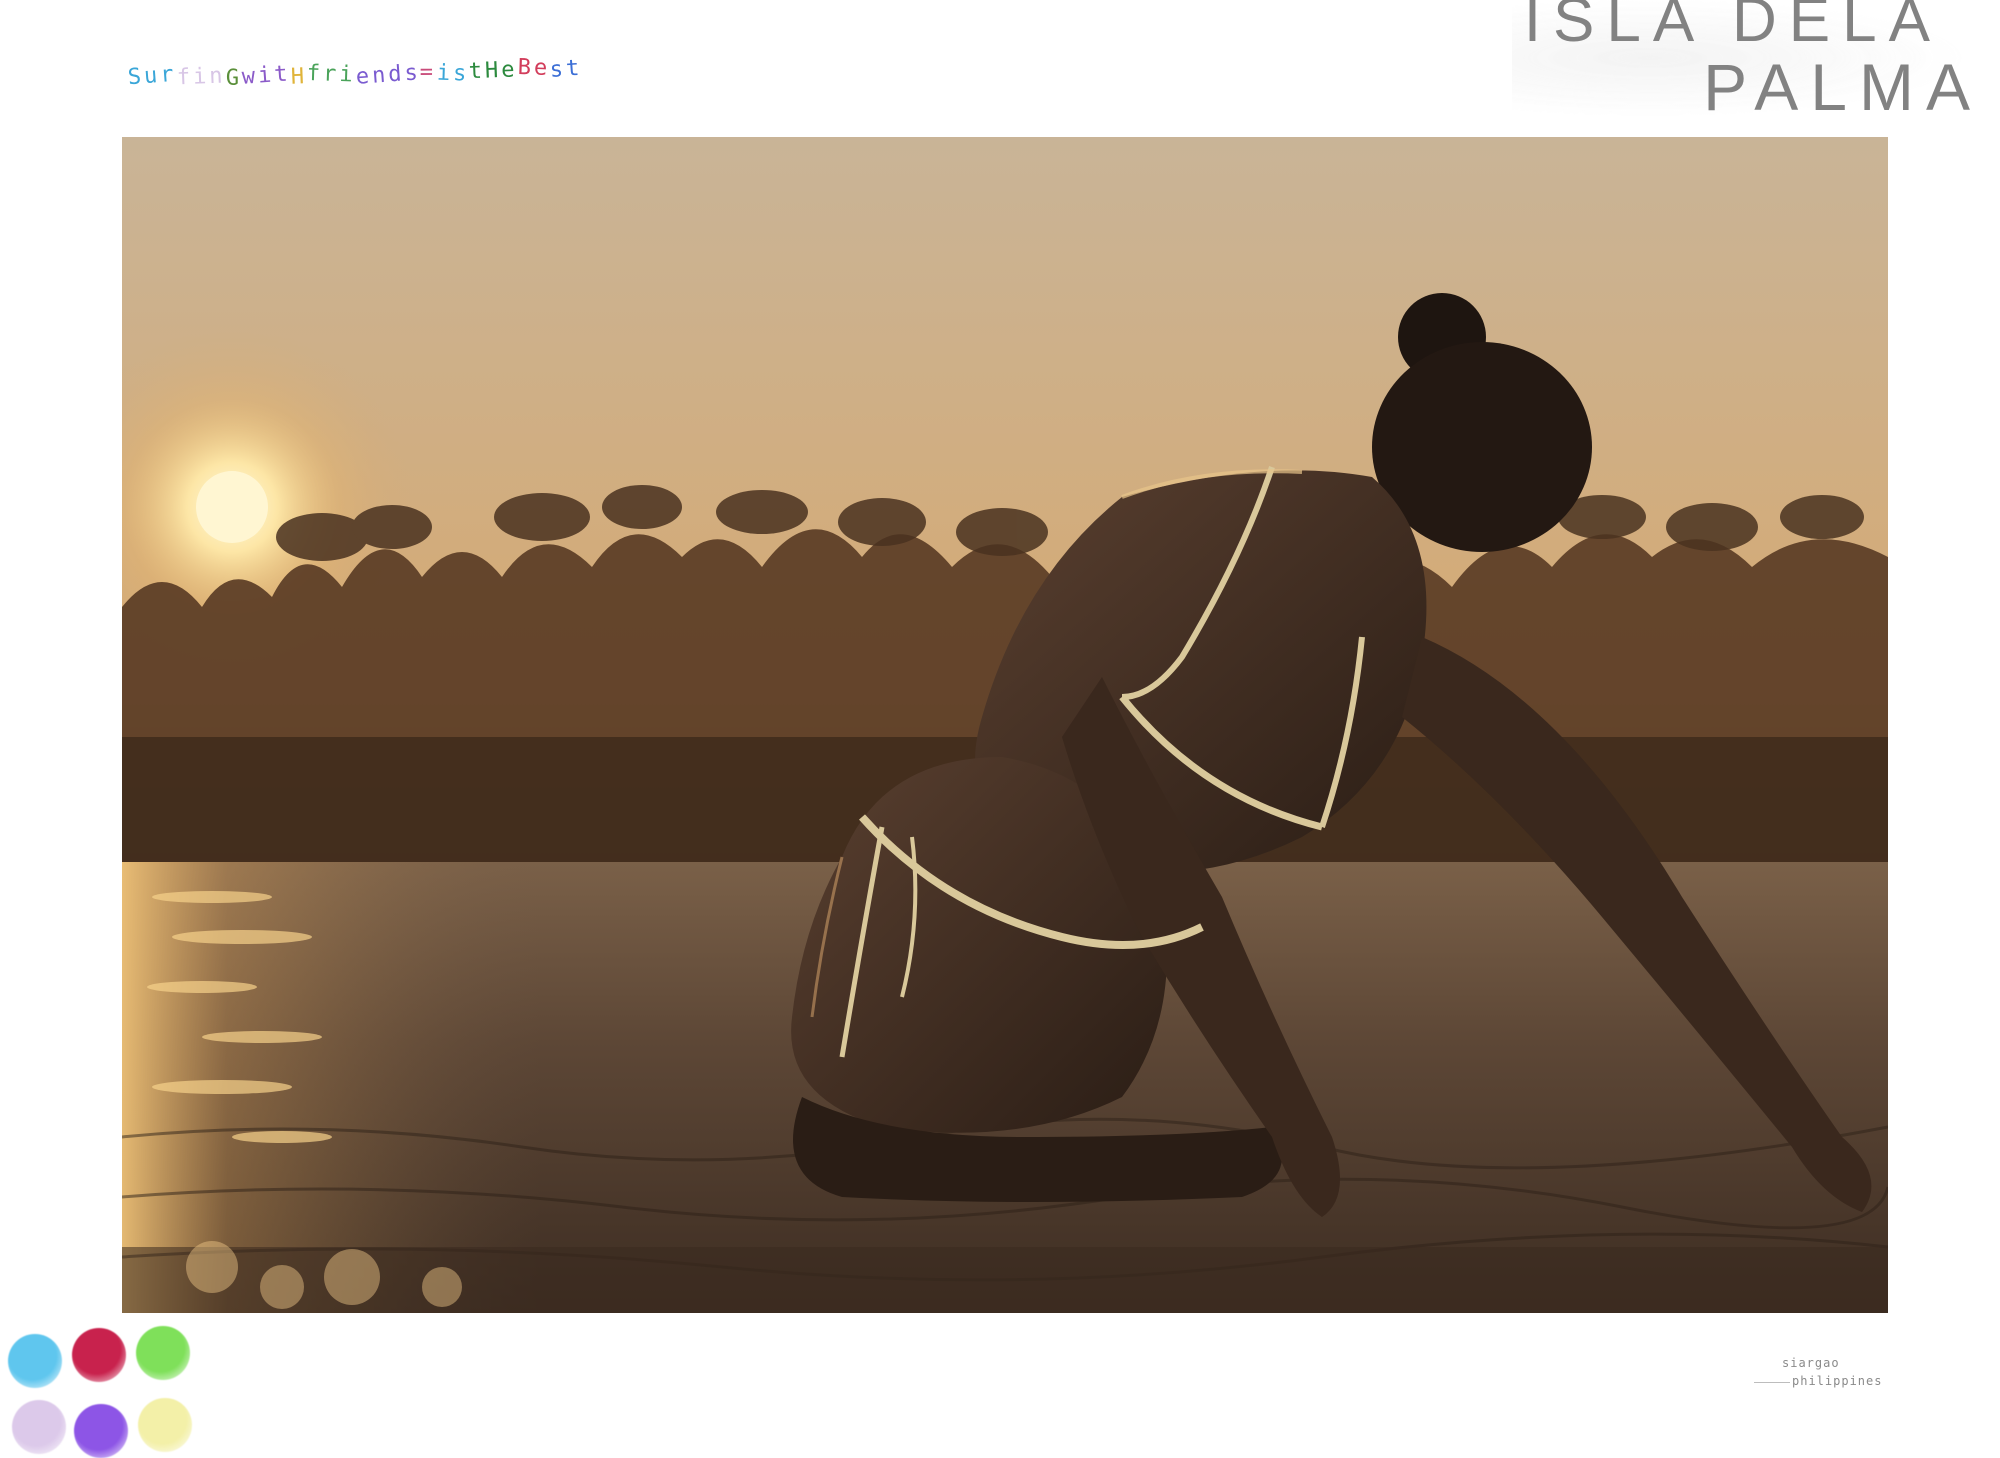  I want to click on caption-fragment: fin, so click(201, 77).